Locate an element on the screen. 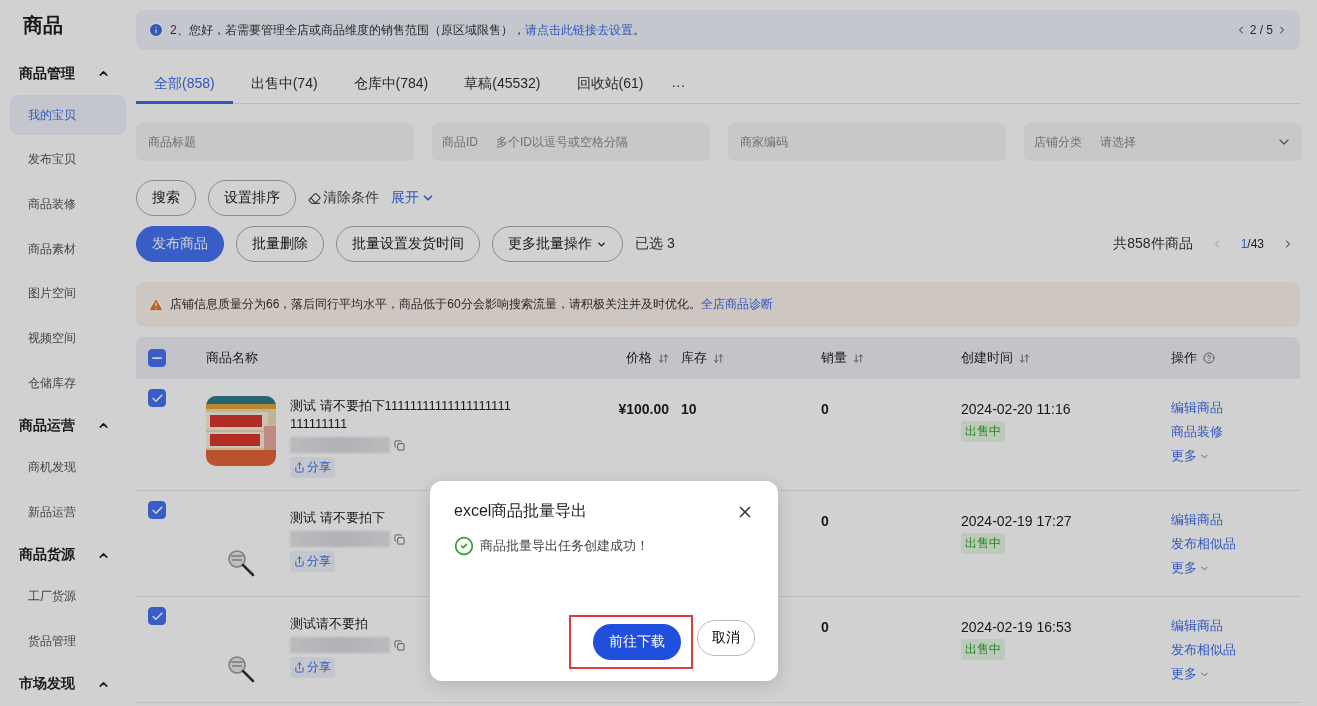 The image size is (1317, 706). tab: 草稿(45532) is located at coordinates (502, 85).